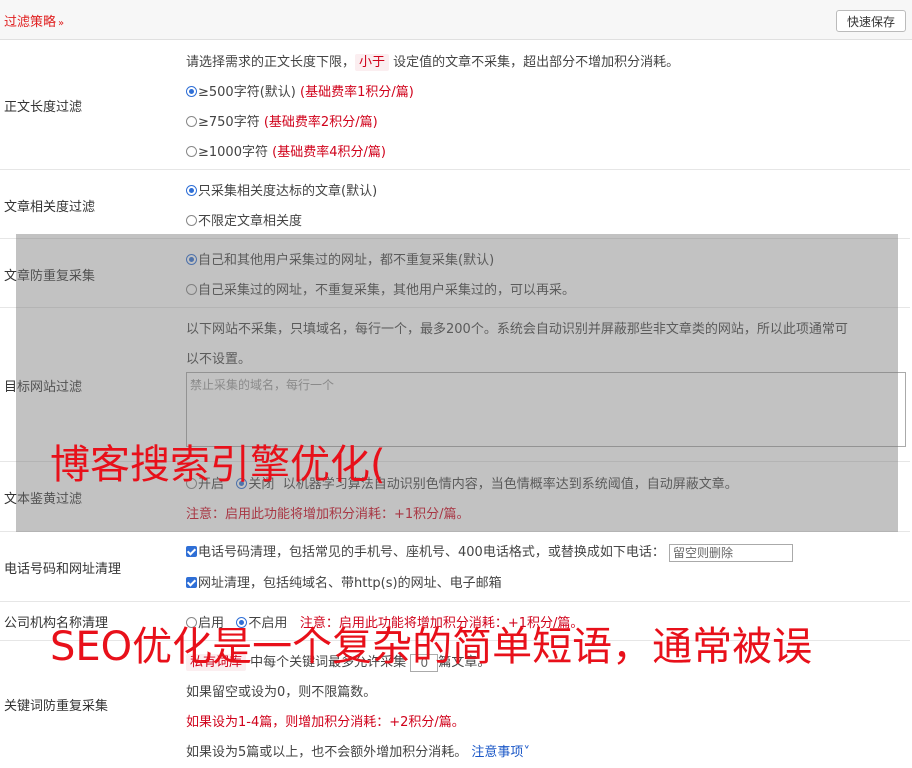 The width and height of the screenshot is (912, 768). What do you see at coordinates (282, 120) in the screenshot?
I see `length-option-750: ≥750字符 (基础费率2积分/篇)` at bounding box center [282, 120].